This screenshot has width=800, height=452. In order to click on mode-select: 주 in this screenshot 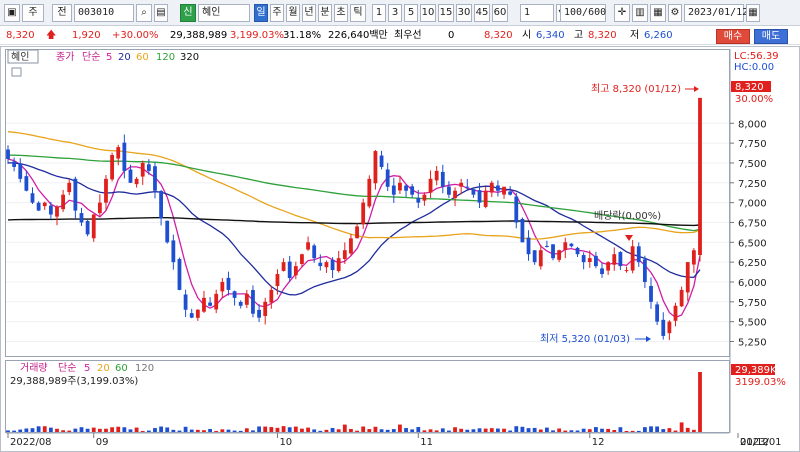, I will do `click(33, 13)`.